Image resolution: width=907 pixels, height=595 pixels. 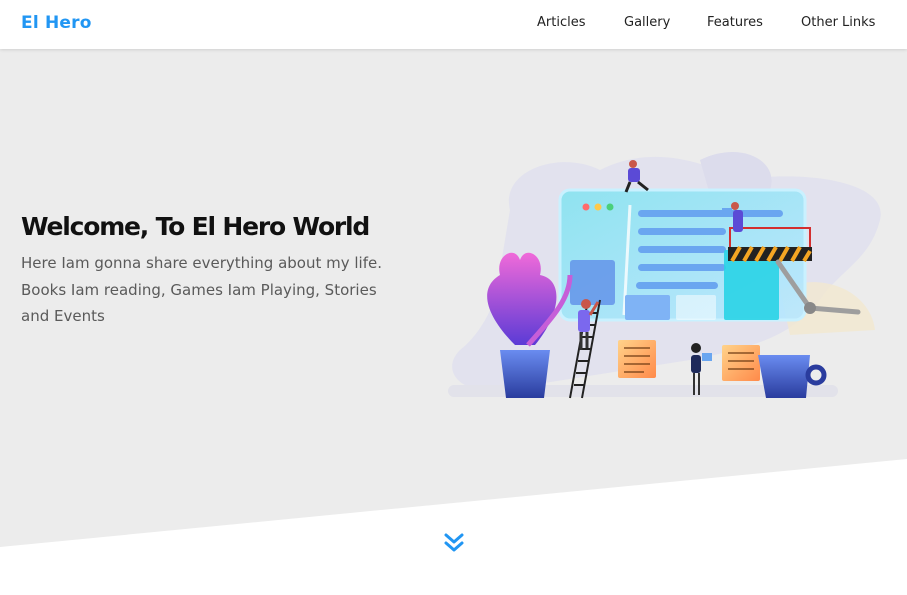 I want to click on nav-features: Features, so click(x=735, y=22).